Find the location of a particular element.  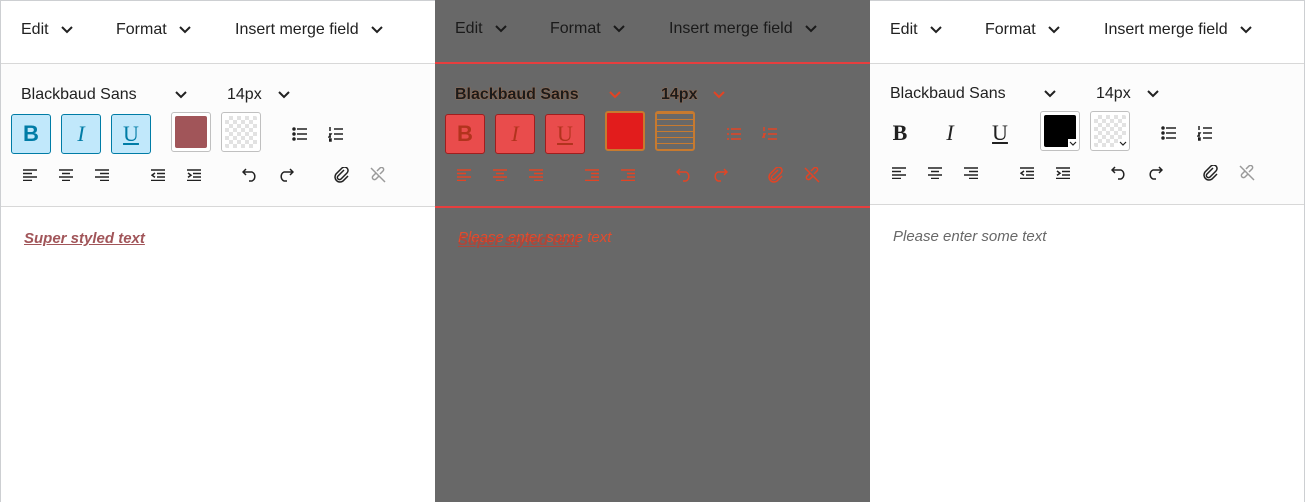

align-left-icon is located at coordinates (30, 175).